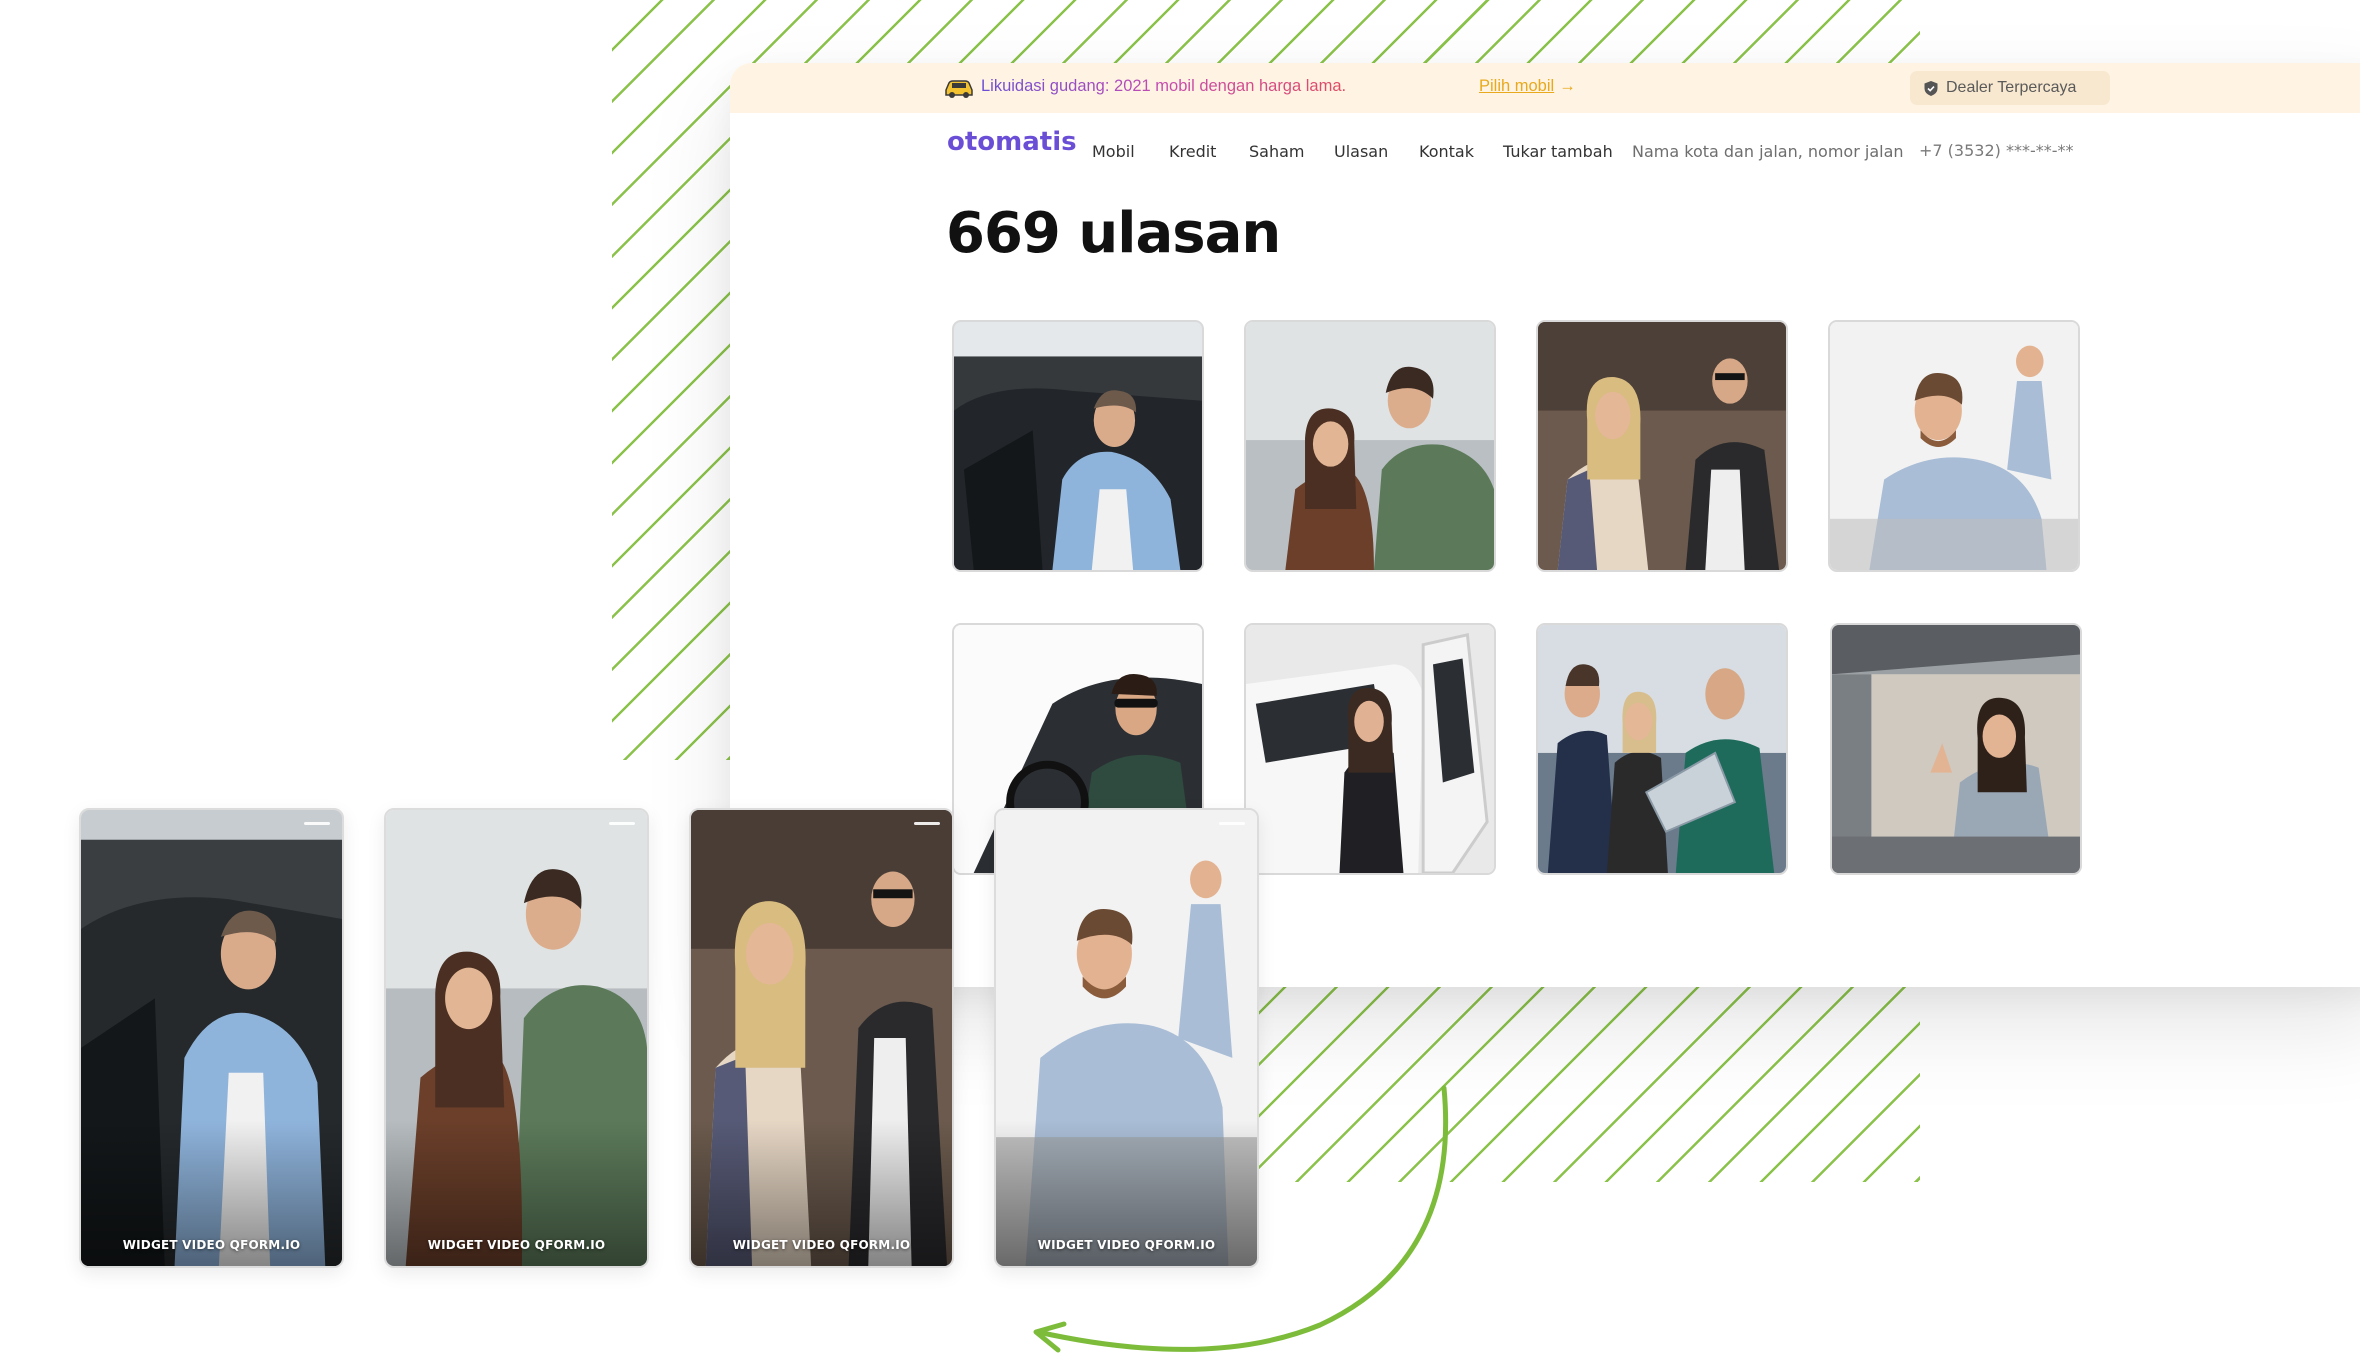 This screenshot has height=1360, width=2360. What do you see at coordinates (1516, 86) in the screenshot?
I see `choose-car-link-label: Pilih mobil` at bounding box center [1516, 86].